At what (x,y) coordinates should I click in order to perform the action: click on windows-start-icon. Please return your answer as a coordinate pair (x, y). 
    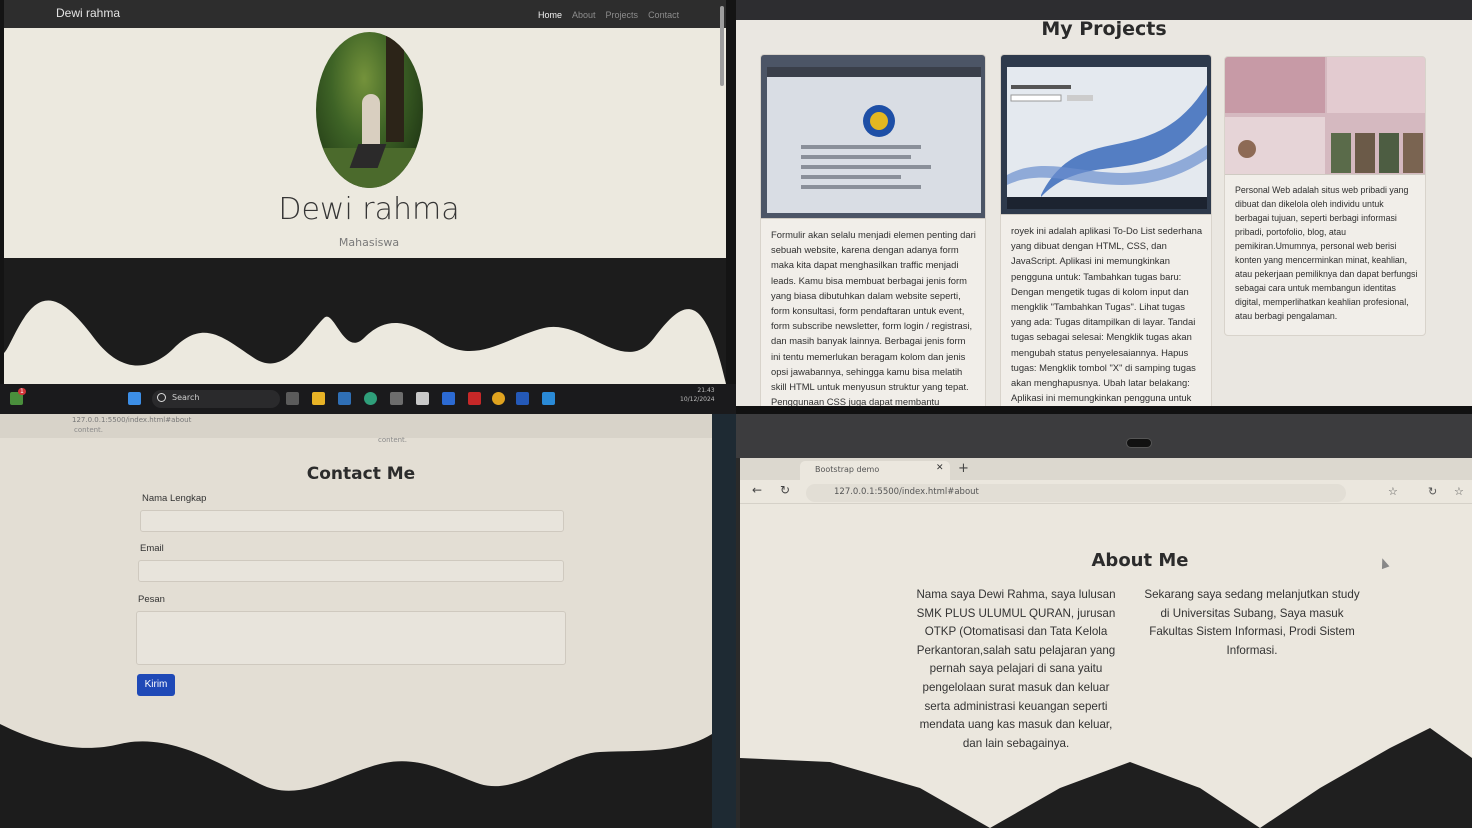
    Looking at the image, I should click on (134, 398).